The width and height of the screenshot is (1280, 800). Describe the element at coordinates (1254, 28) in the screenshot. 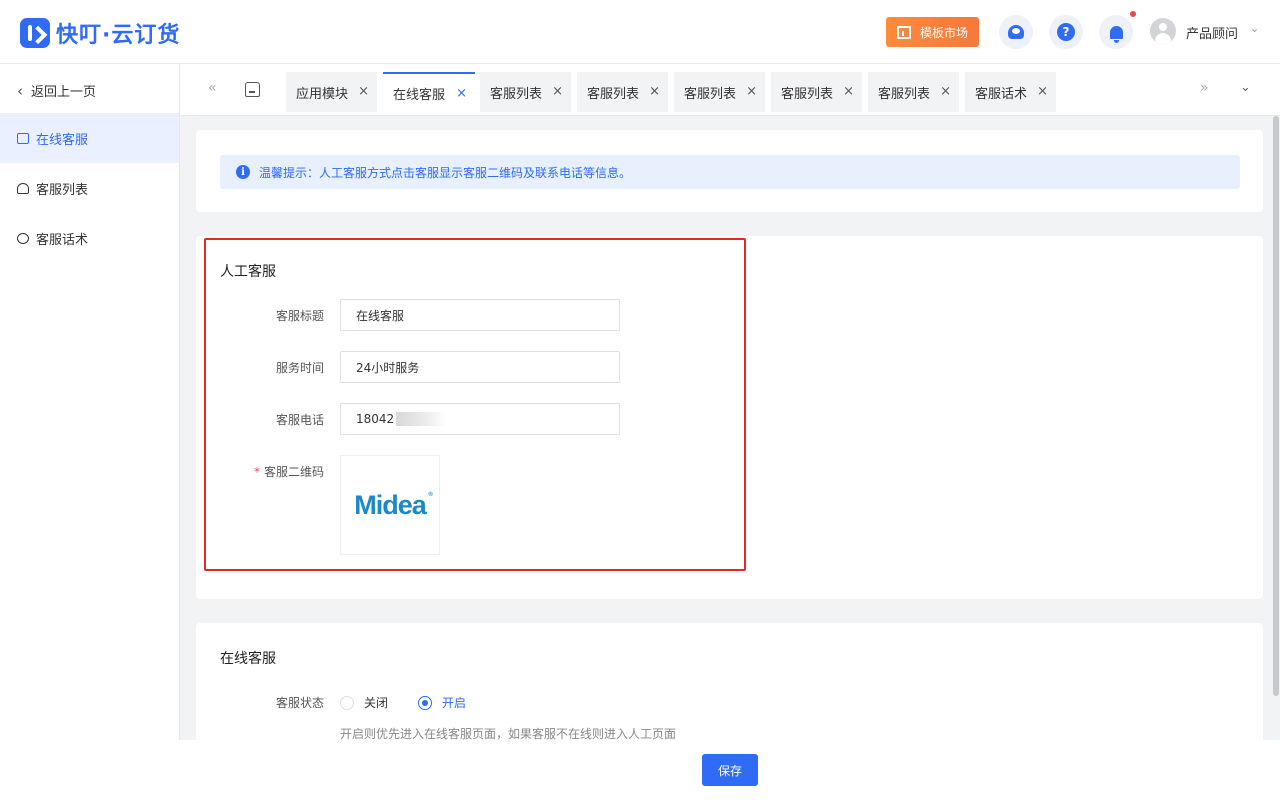

I see `chevron-down-icon: ⌄` at that location.